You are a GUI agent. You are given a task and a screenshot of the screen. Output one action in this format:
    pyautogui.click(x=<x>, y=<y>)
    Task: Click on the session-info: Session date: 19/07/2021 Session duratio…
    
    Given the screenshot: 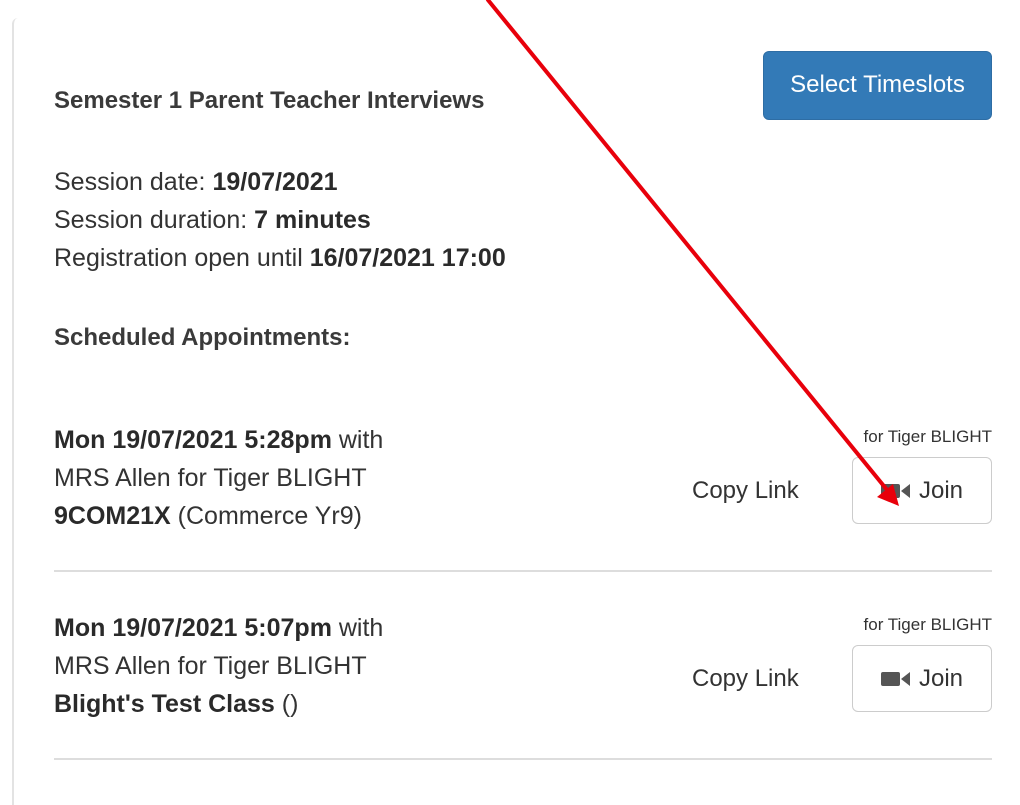 What is the action you would take?
    pyautogui.click(x=280, y=220)
    